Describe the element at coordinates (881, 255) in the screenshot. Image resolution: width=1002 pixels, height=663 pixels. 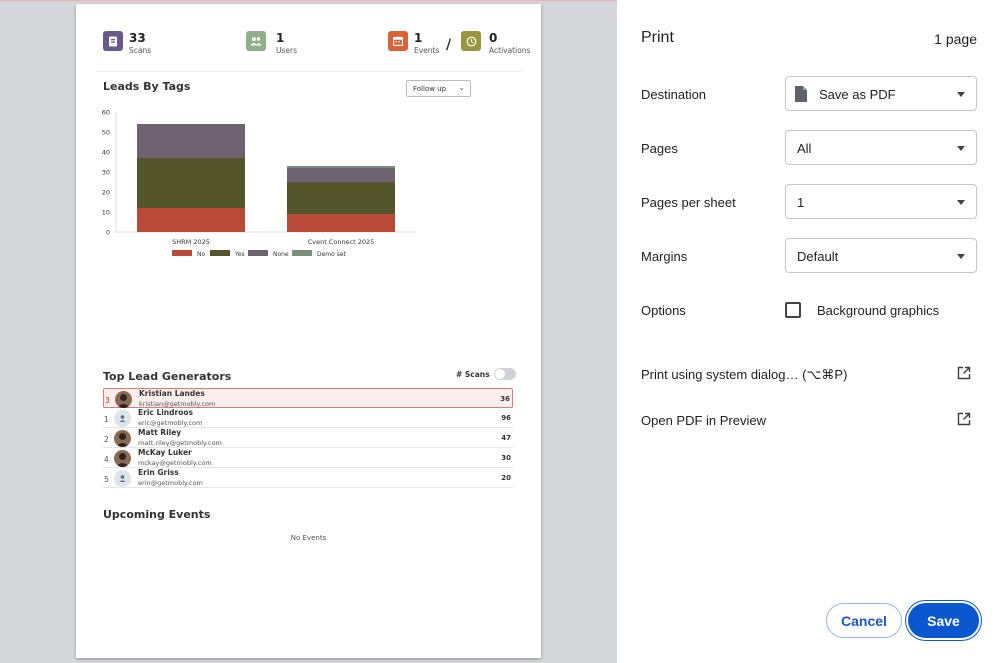
I see `margins-select: Default` at that location.